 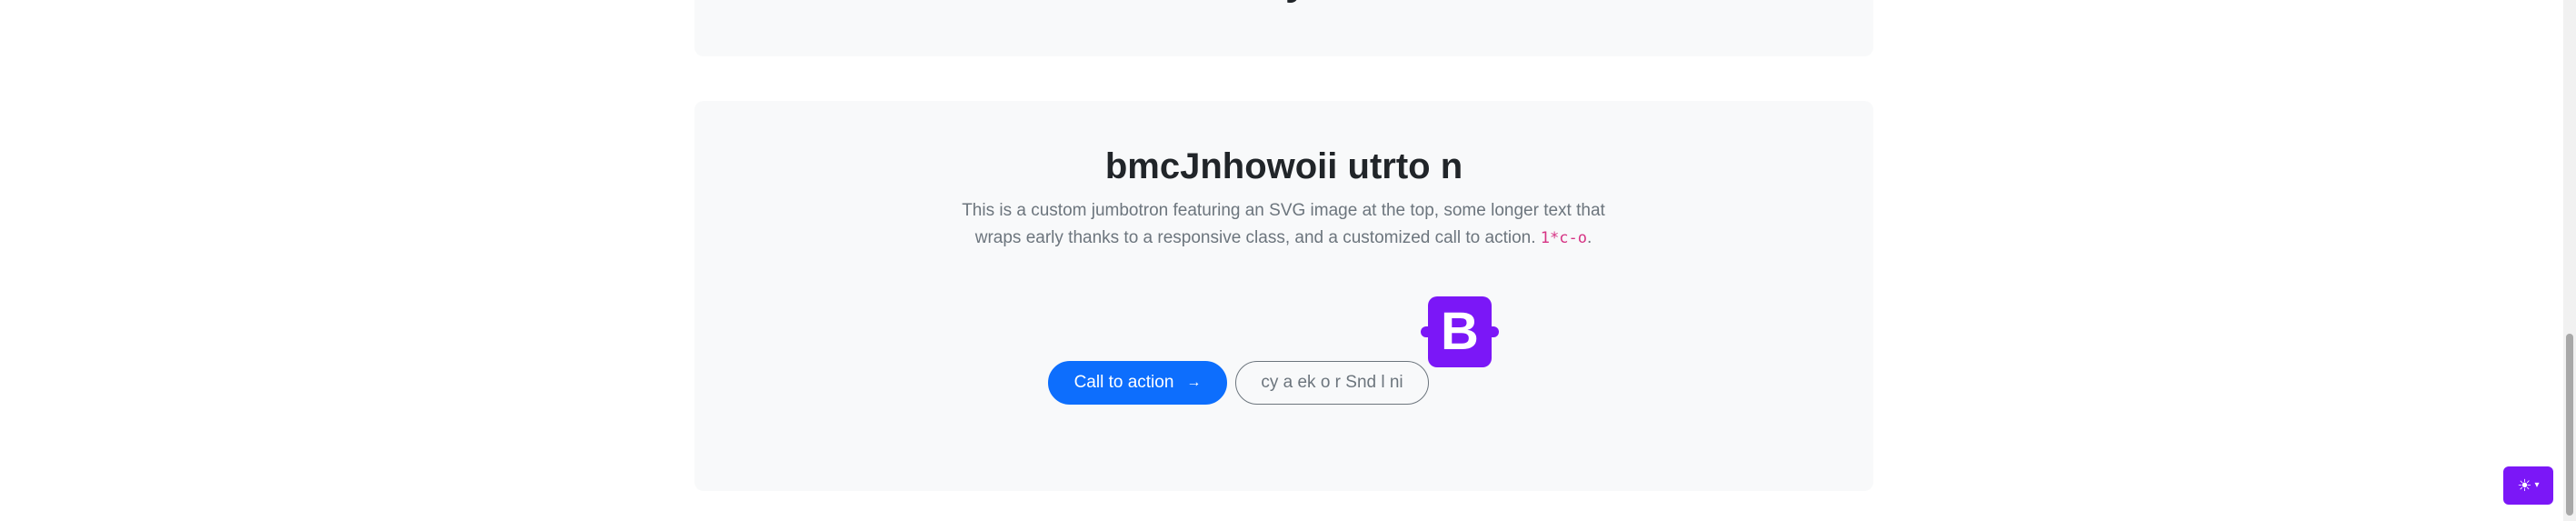 I want to click on logo-letter: B, so click(x=1460, y=331).